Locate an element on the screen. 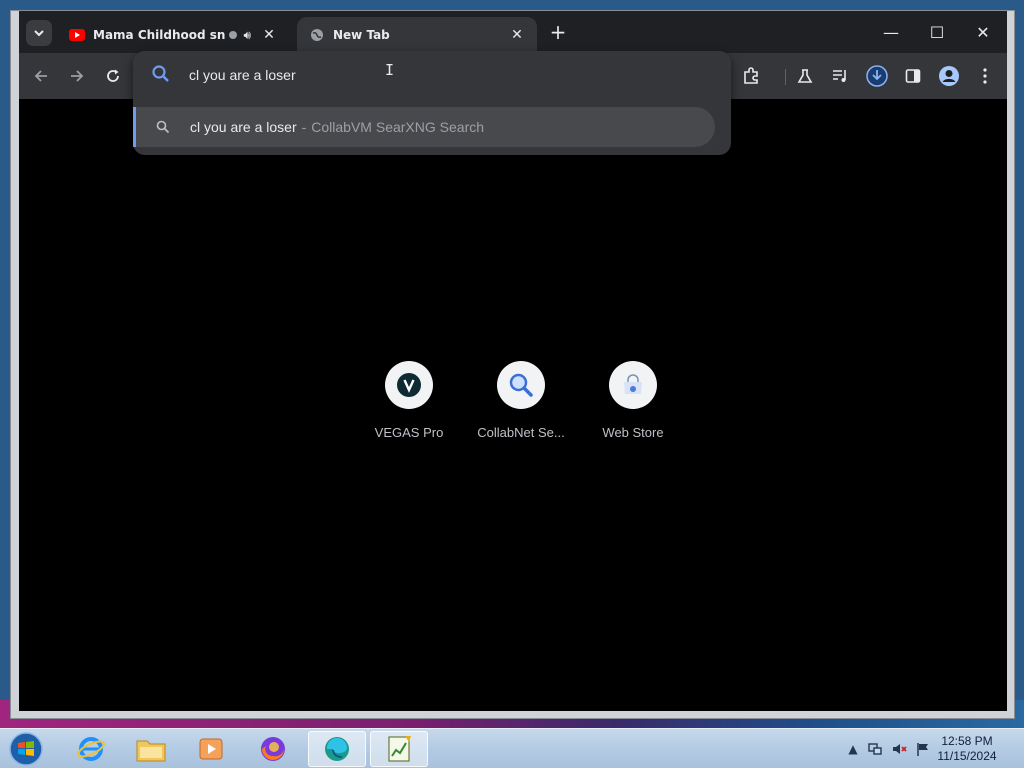 The height and width of the screenshot is (768, 1024). action-center-flag-icon is located at coordinates (923, 749).